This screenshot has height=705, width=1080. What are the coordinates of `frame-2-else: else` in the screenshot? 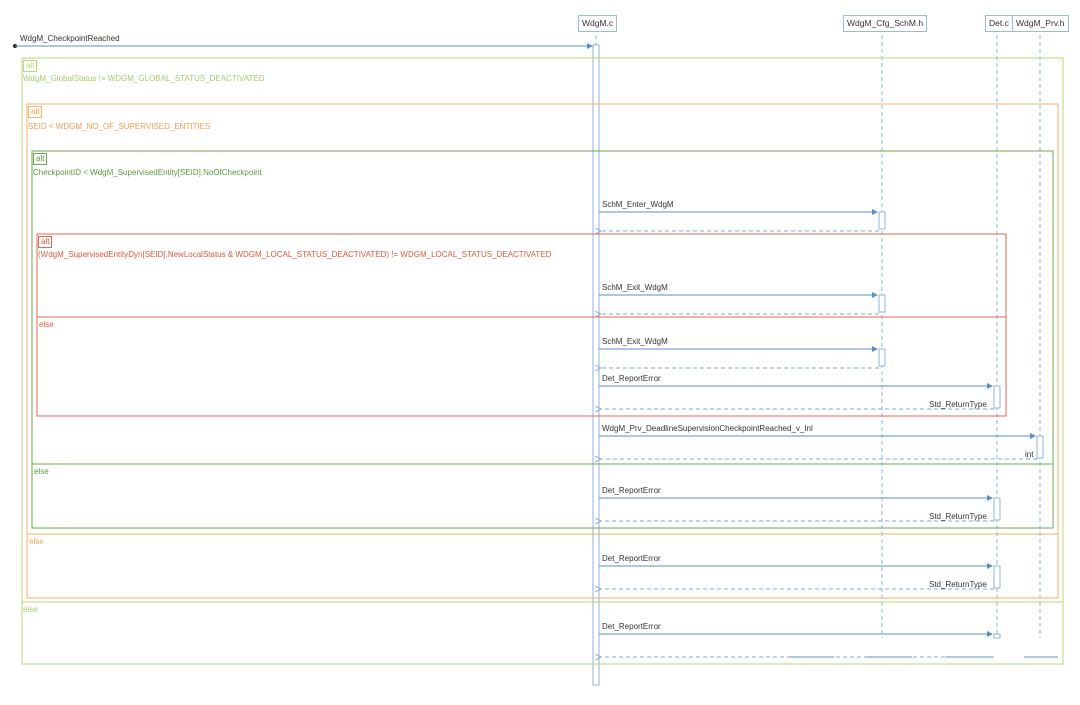 It's located at (36, 541).